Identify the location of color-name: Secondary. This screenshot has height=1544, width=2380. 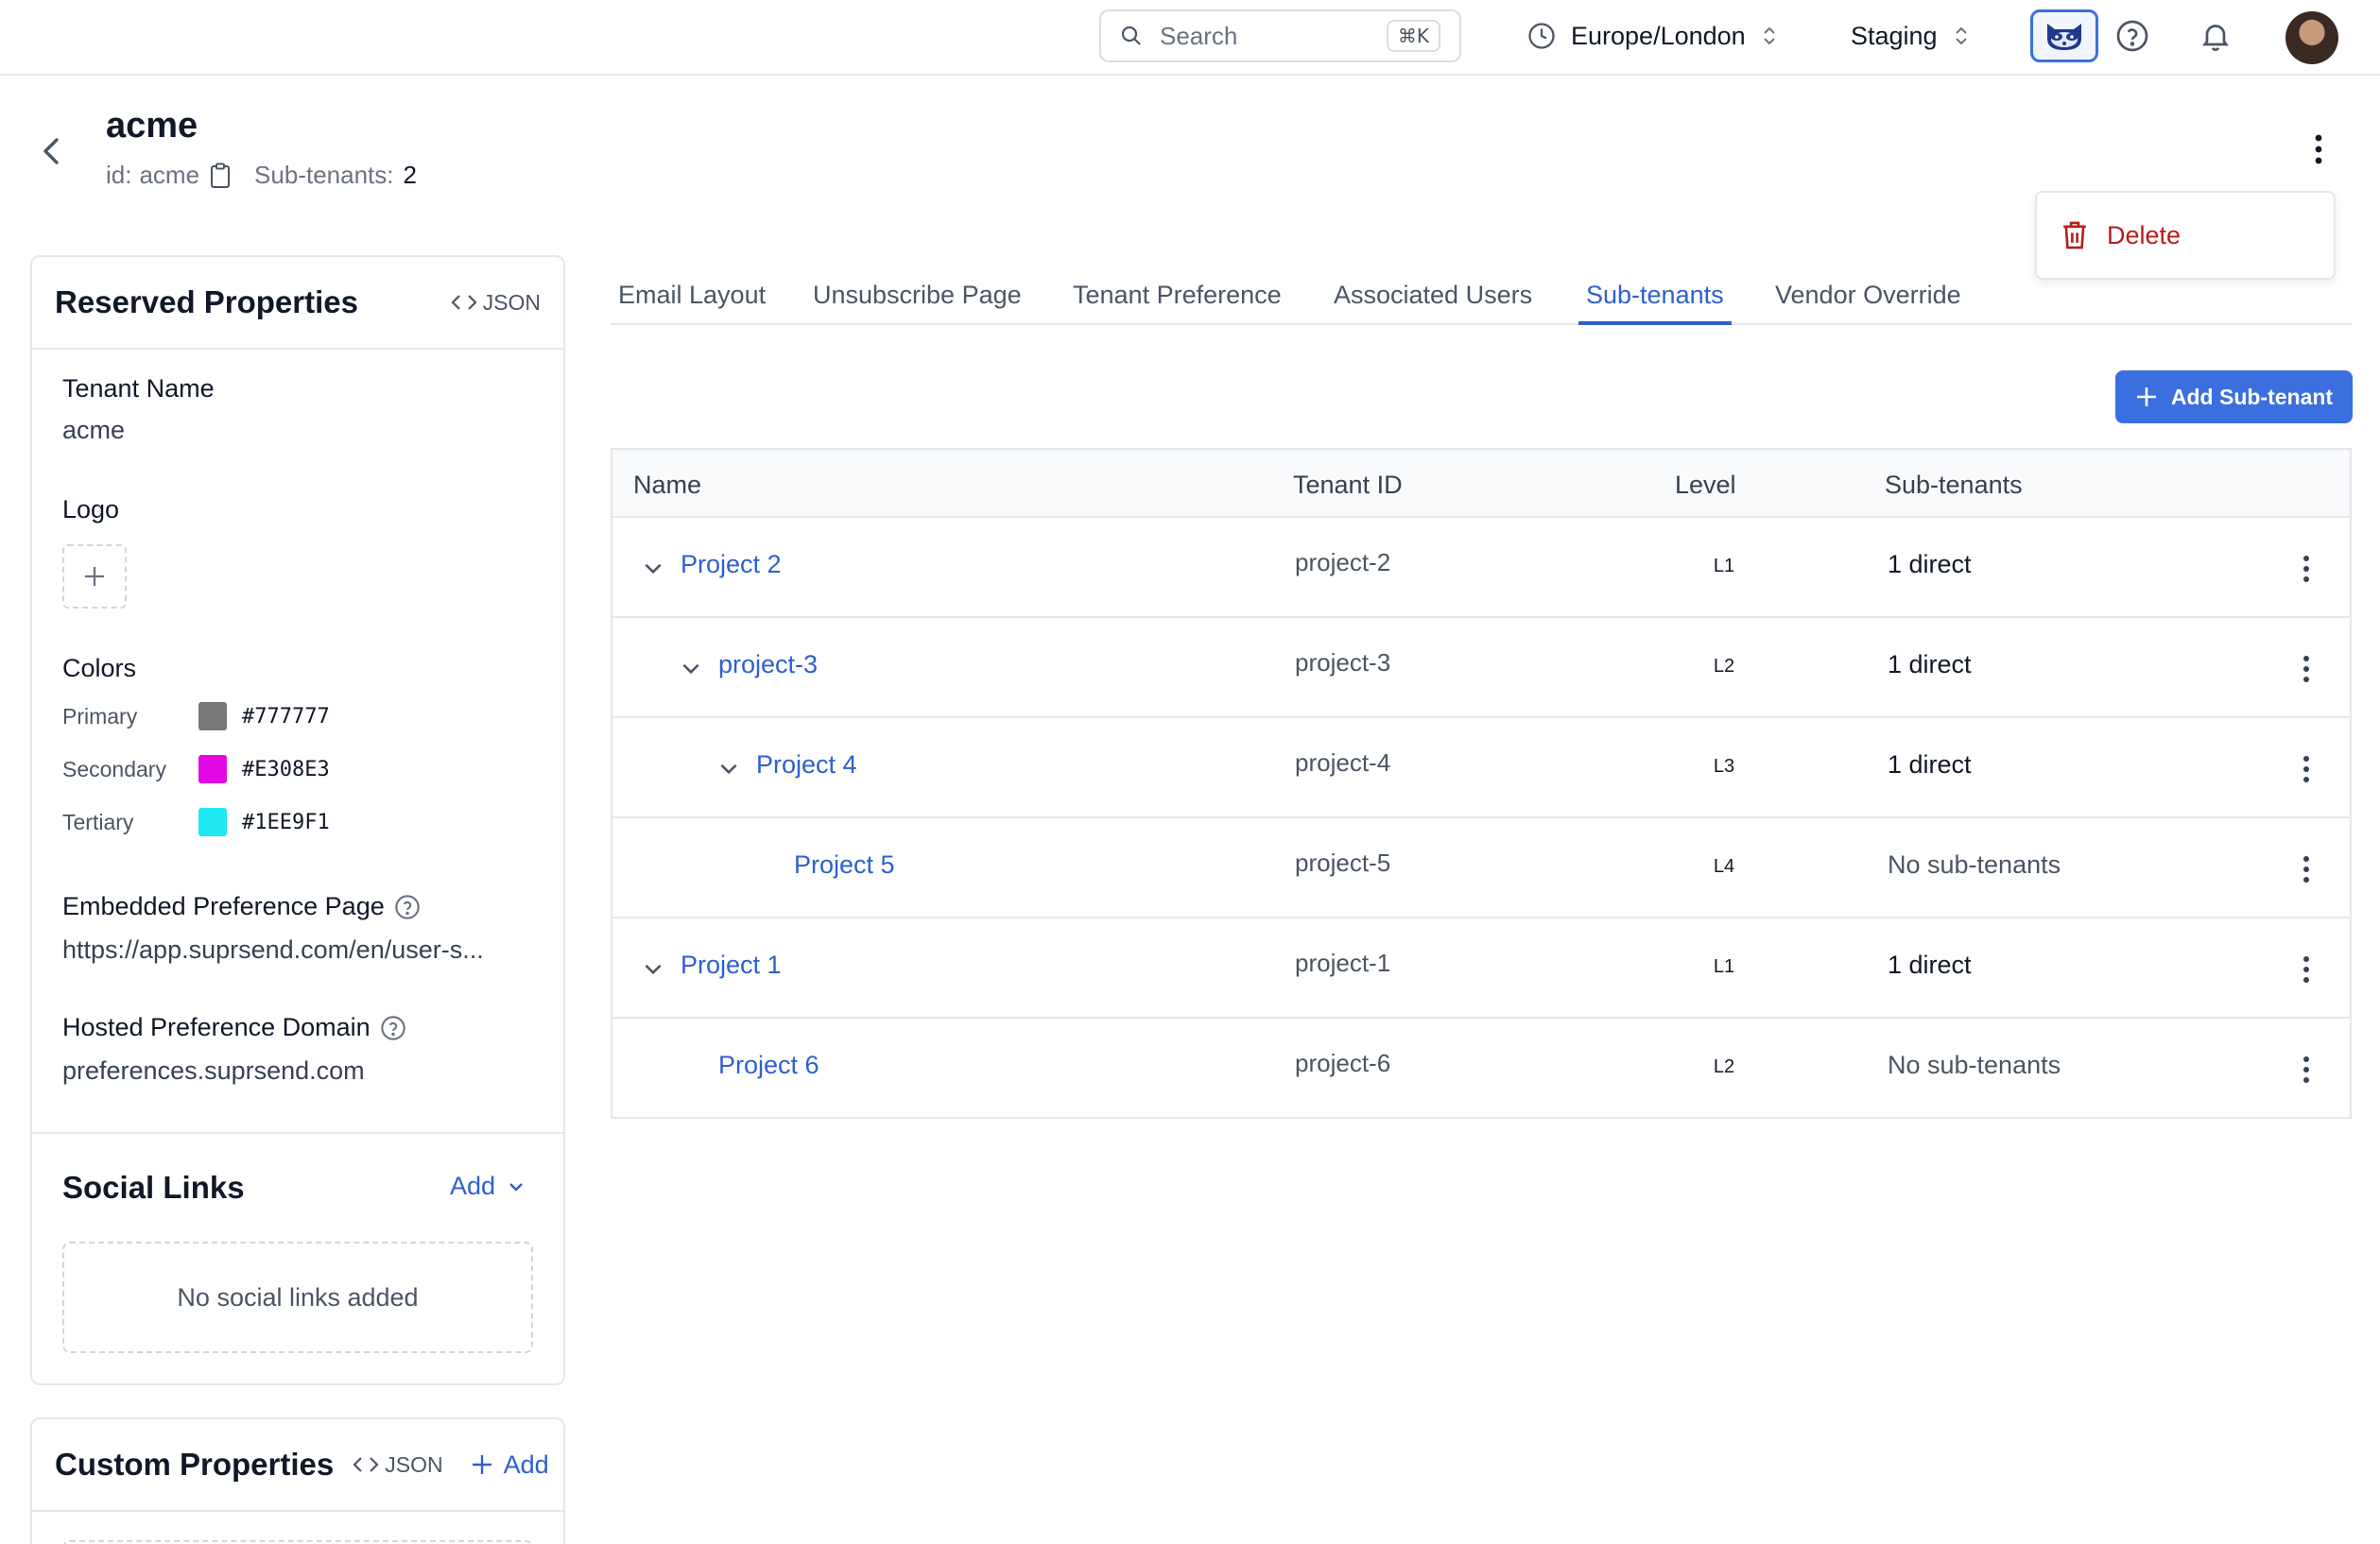
(114, 768).